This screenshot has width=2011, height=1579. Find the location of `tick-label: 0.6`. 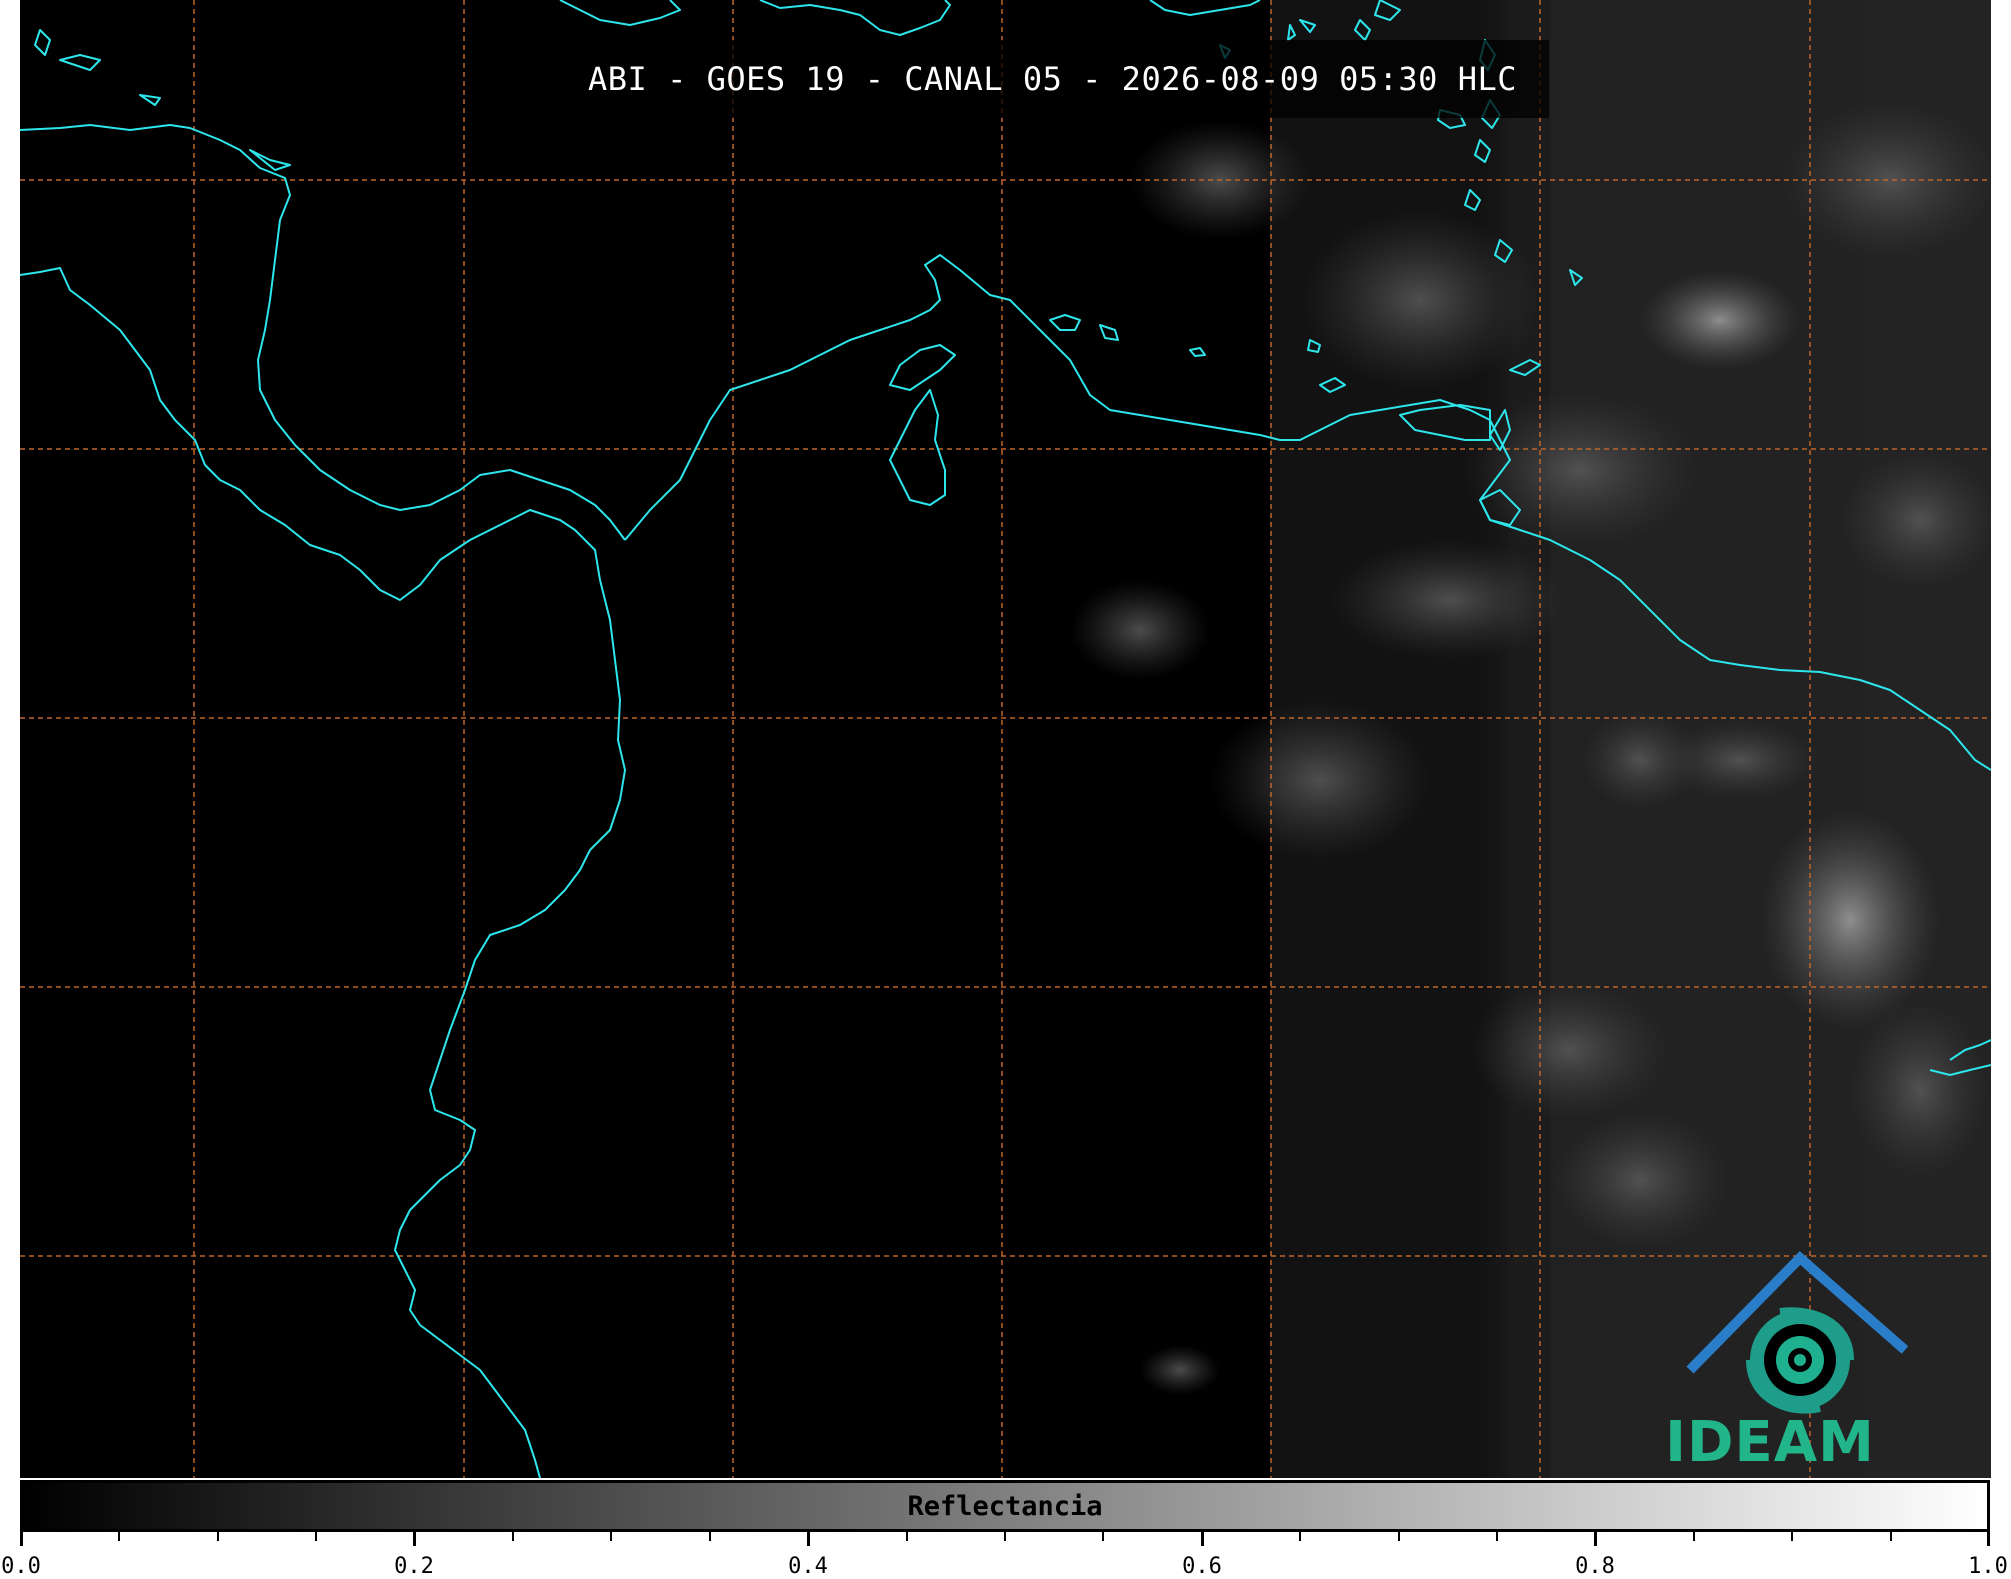

tick-label: 0.6 is located at coordinates (1202, 1566).